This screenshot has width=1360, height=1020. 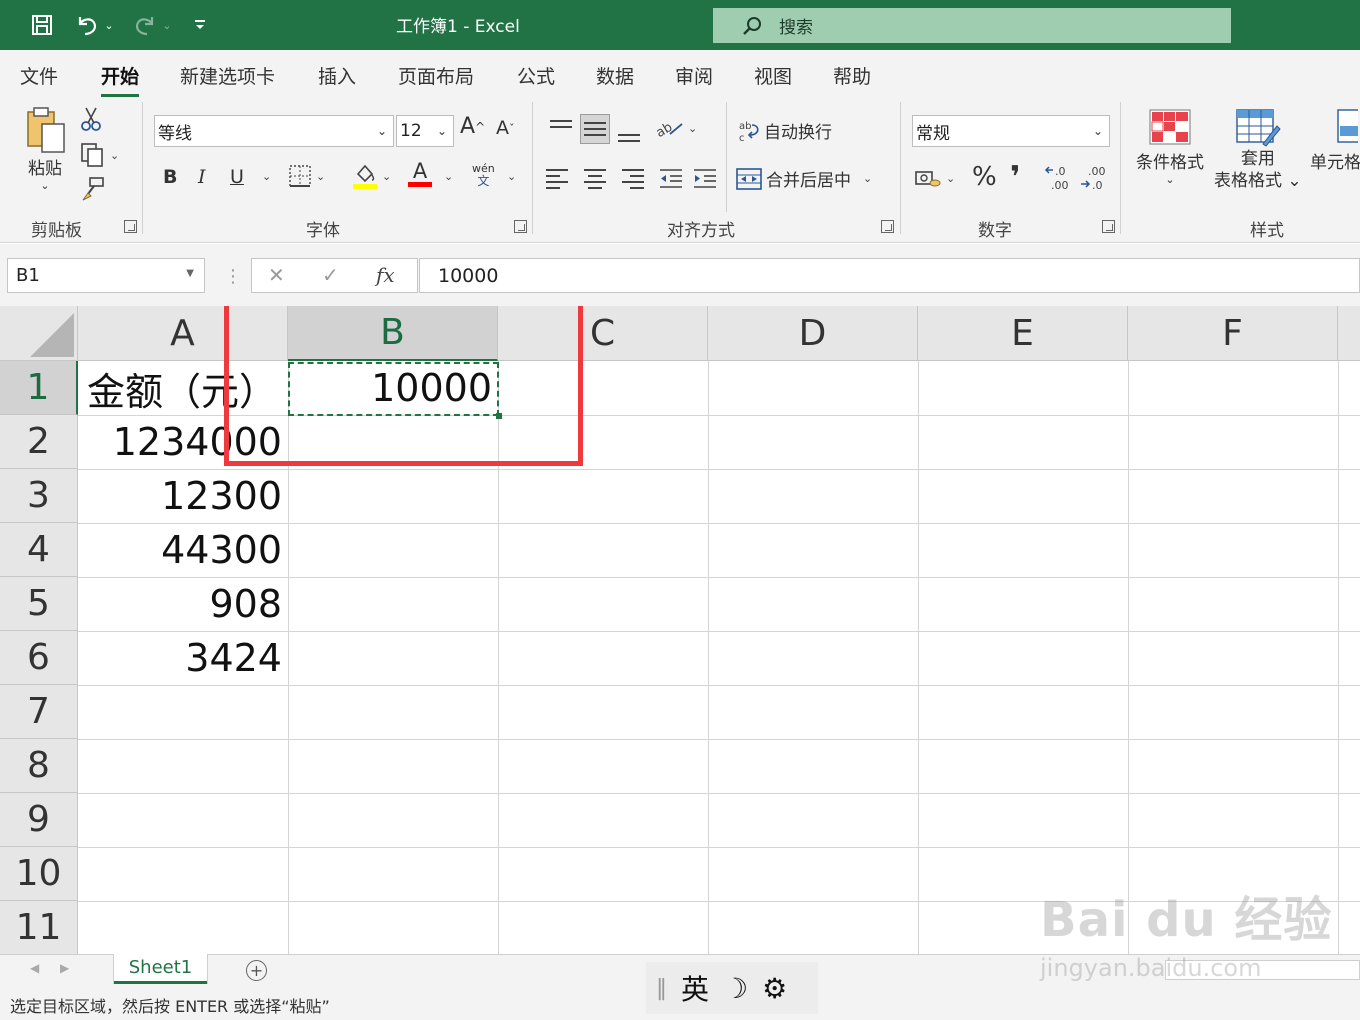 I want to click on select-all-button, so click(x=39, y=333).